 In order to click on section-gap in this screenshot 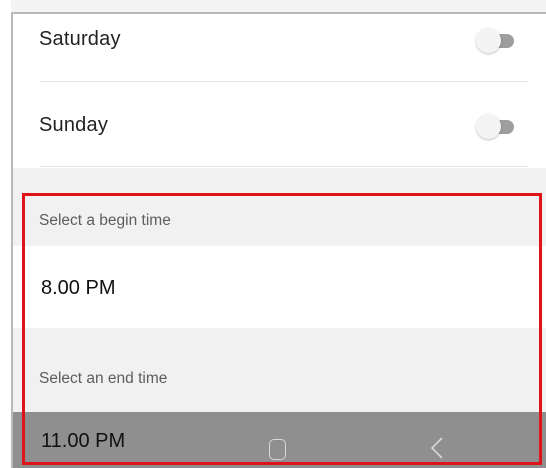, I will do `click(279, 181)`.